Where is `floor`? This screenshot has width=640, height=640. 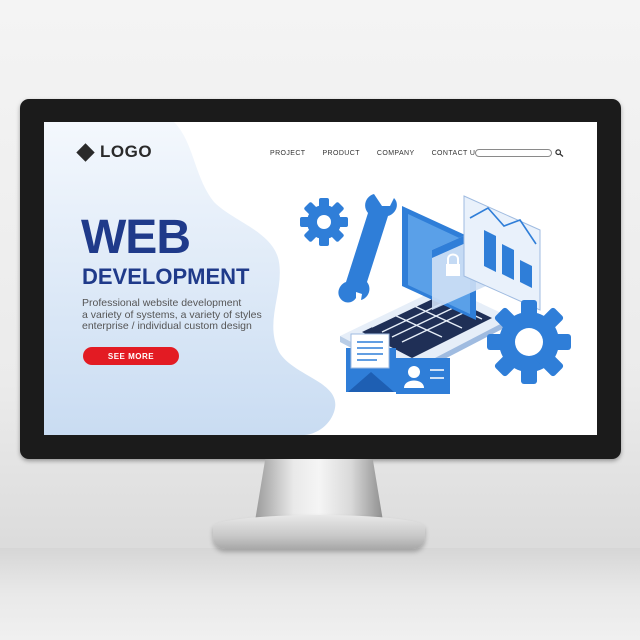
floor is located at coordinates (320, 594).